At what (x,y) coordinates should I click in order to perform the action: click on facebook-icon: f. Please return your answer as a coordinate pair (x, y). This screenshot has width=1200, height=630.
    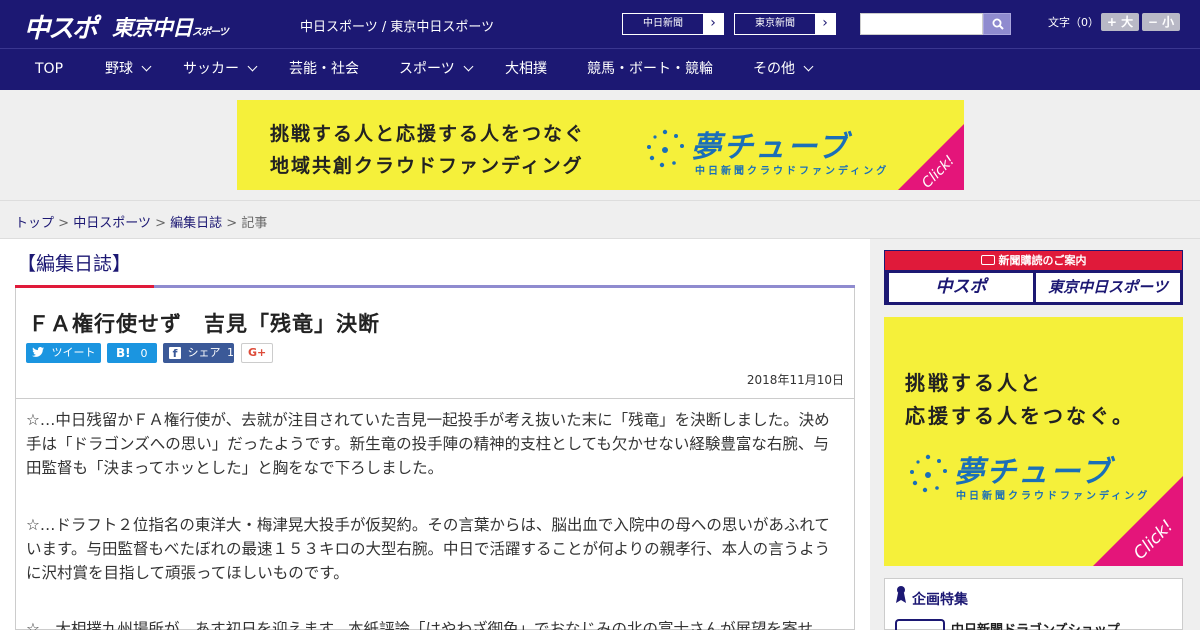
    Looking at the image, I should click on (175, 353).